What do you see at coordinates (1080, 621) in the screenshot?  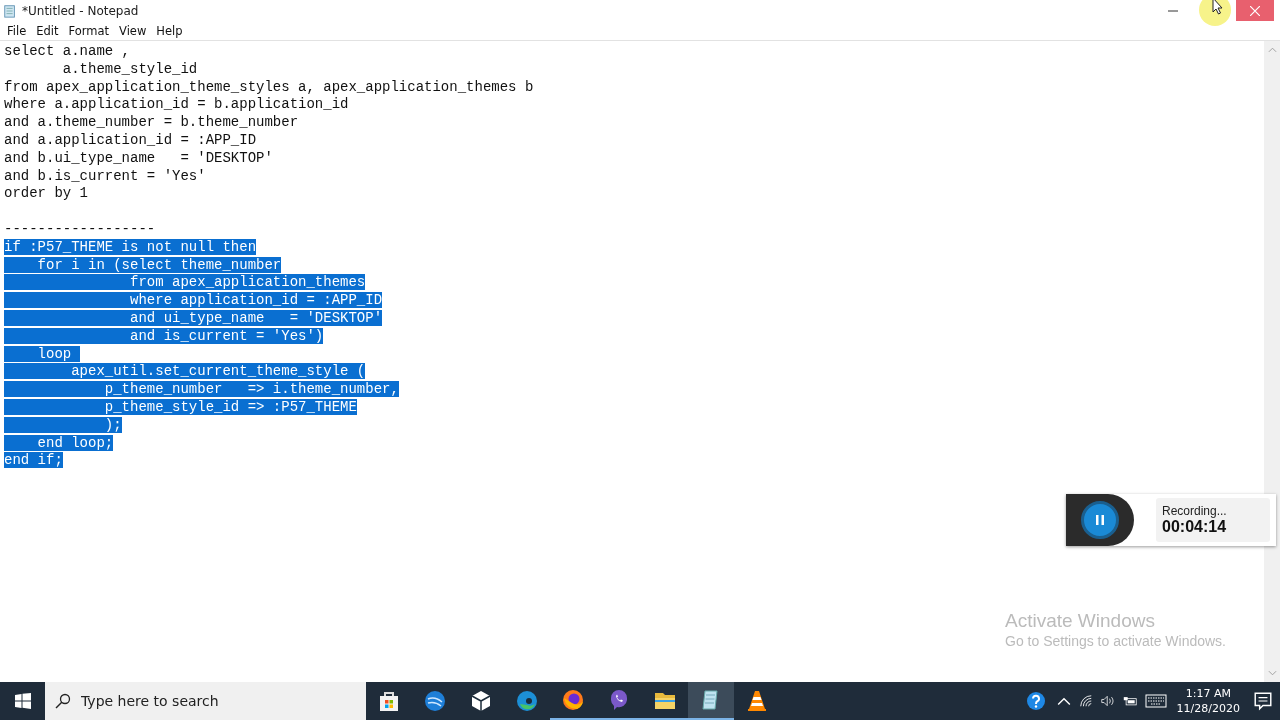 I see `activation-title: Activate Windows` at bounding box center [1080, 621].